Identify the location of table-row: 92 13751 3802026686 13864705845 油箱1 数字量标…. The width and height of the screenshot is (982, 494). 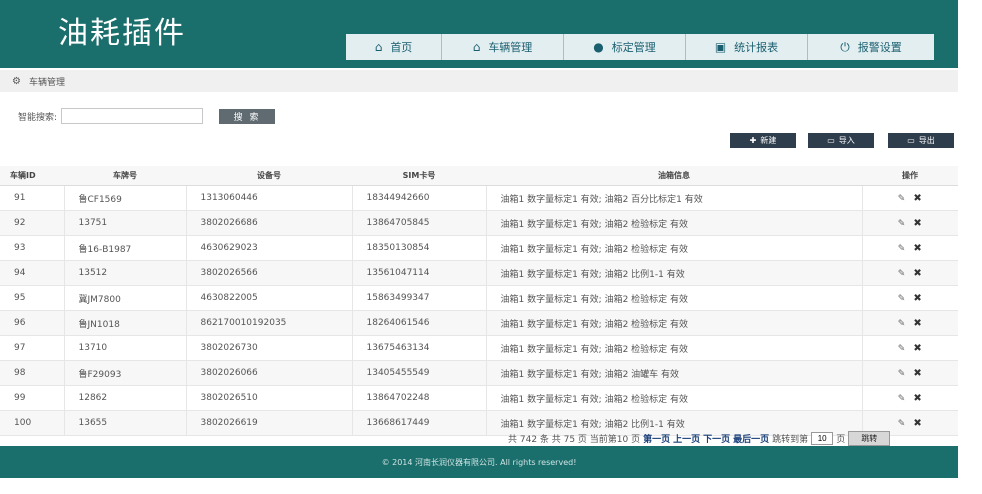
(479, 223).